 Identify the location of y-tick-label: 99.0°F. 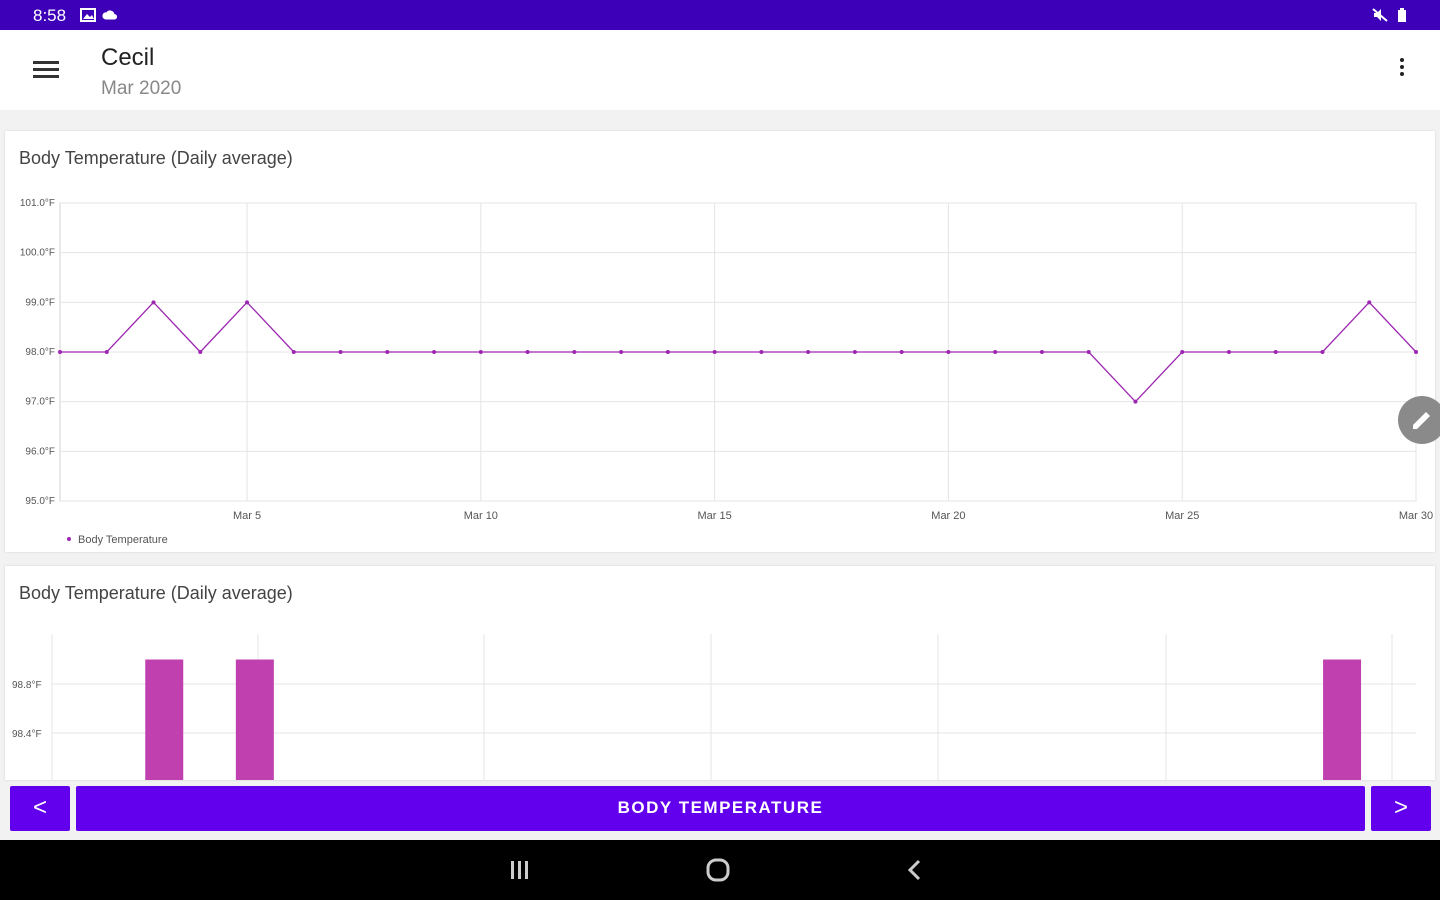
(40, 302).